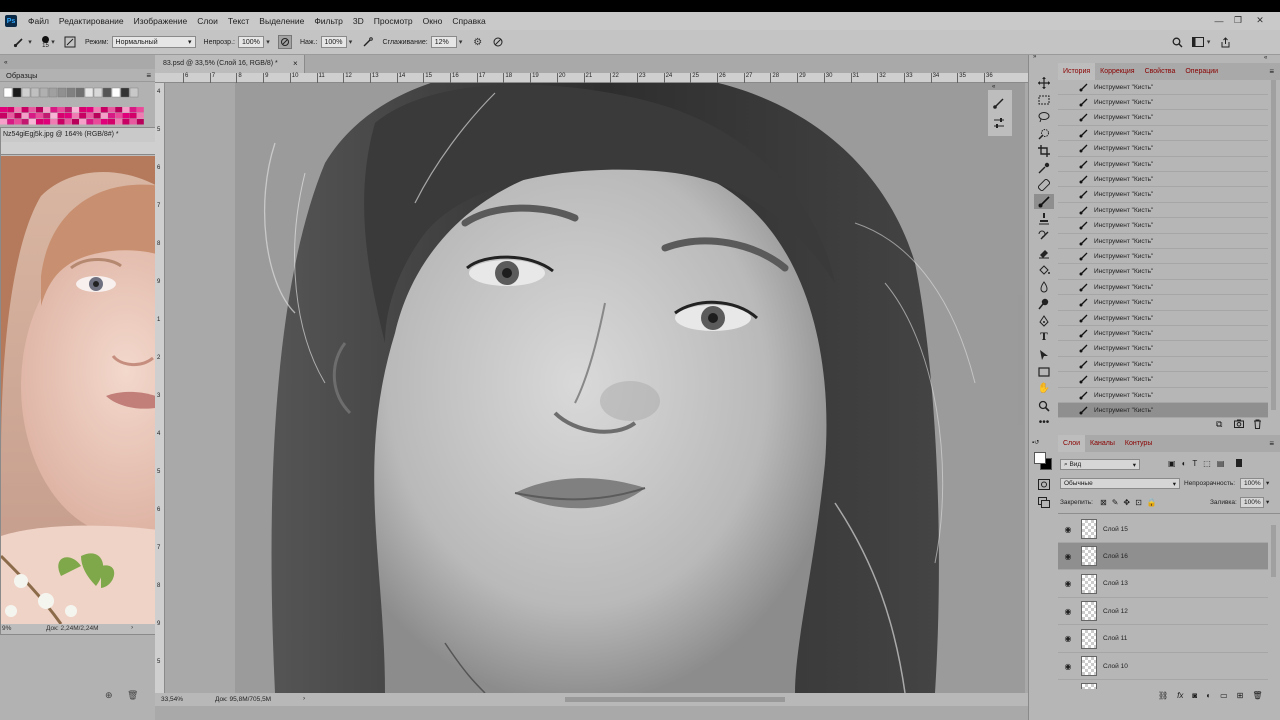 This screenshot has width=1280, height=720. What do you see at coordinates (468, 21) in the screenshot?
I see `menu-help: Справка` at bounding box center [468, 21].